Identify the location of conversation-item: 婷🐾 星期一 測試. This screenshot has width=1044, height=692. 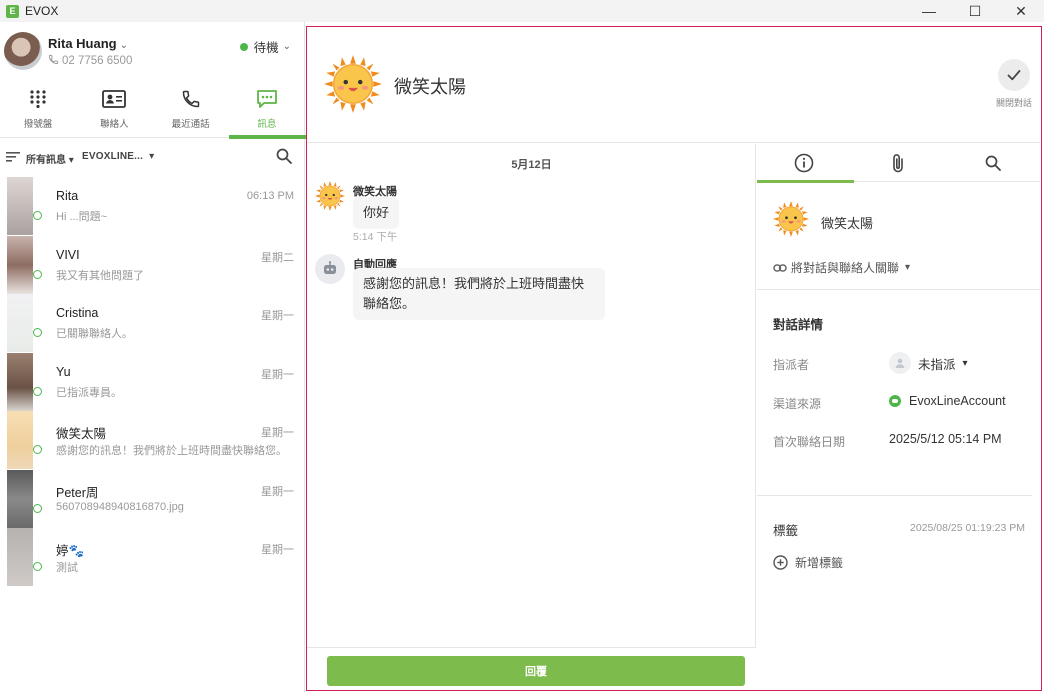
(152, 557).